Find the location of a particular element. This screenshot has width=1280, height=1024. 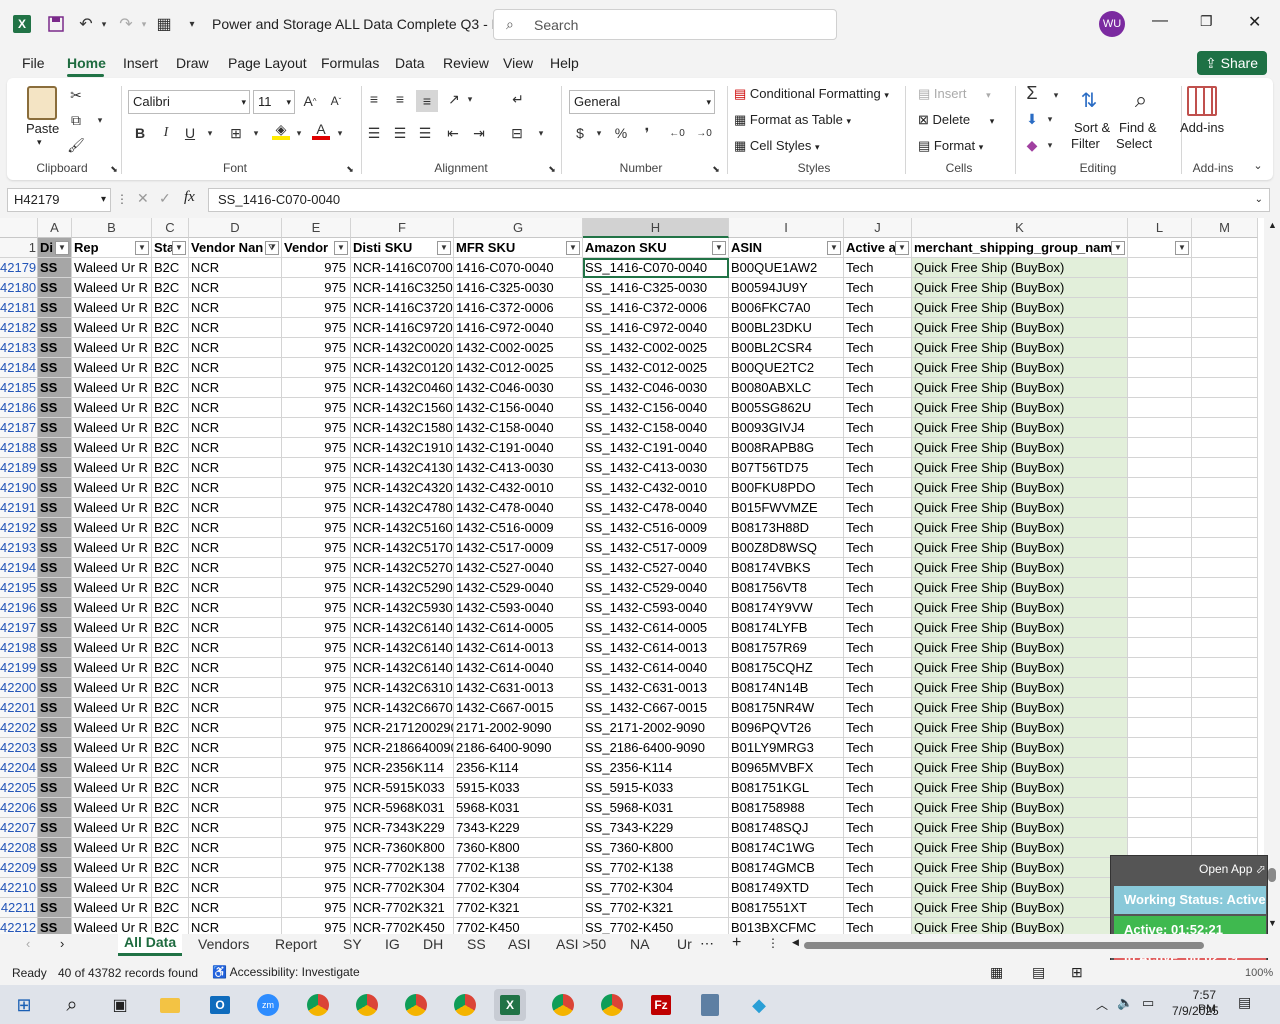

column-header-e: E is located at coordinates (316, 228).